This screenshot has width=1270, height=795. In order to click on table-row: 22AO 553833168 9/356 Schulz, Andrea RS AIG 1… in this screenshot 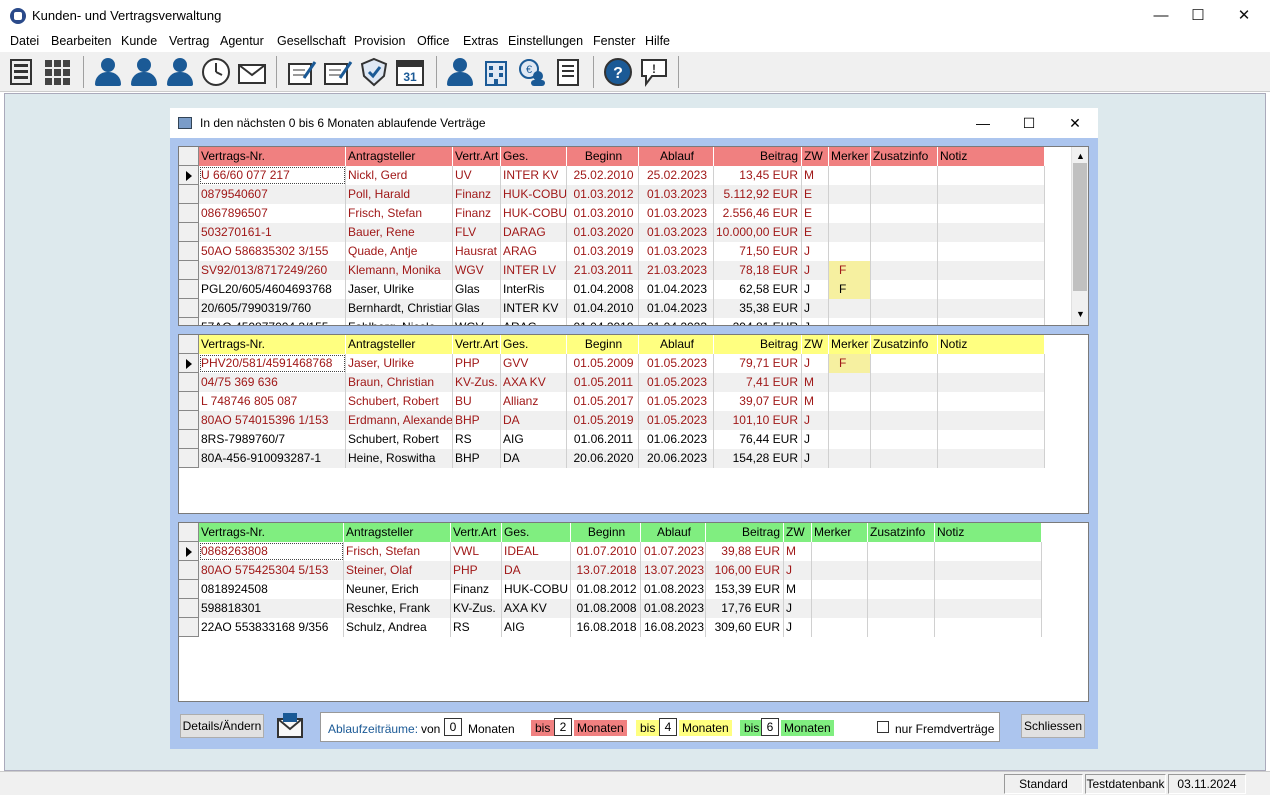, I will do `click(610, 627)`.